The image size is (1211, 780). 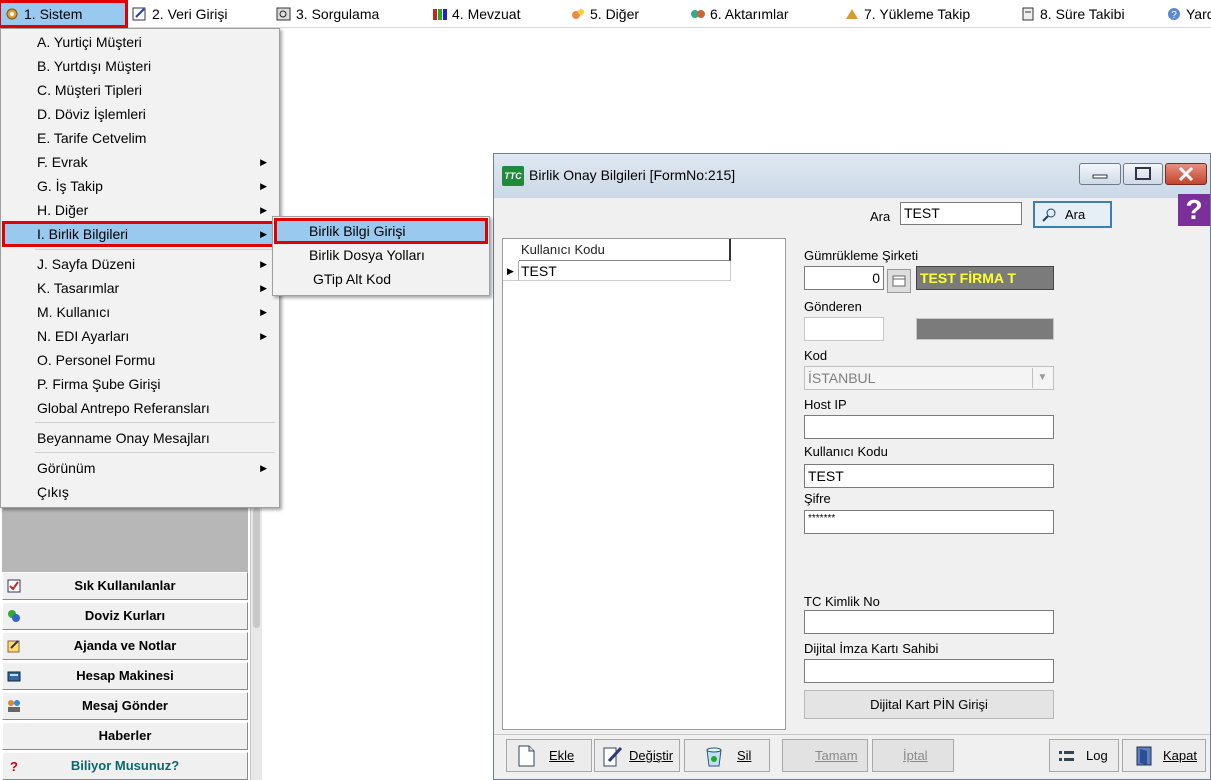 I want to click on grid-column-header: Kullanıcı Kodu, so click(x=625, y=250).